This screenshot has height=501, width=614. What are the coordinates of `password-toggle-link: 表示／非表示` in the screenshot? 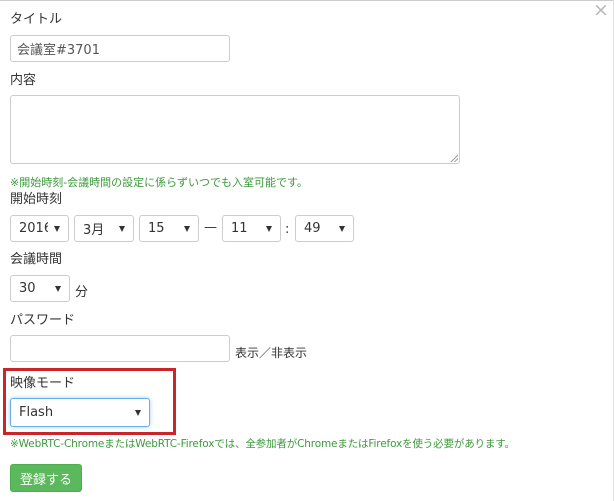 It's located at (271, 353).